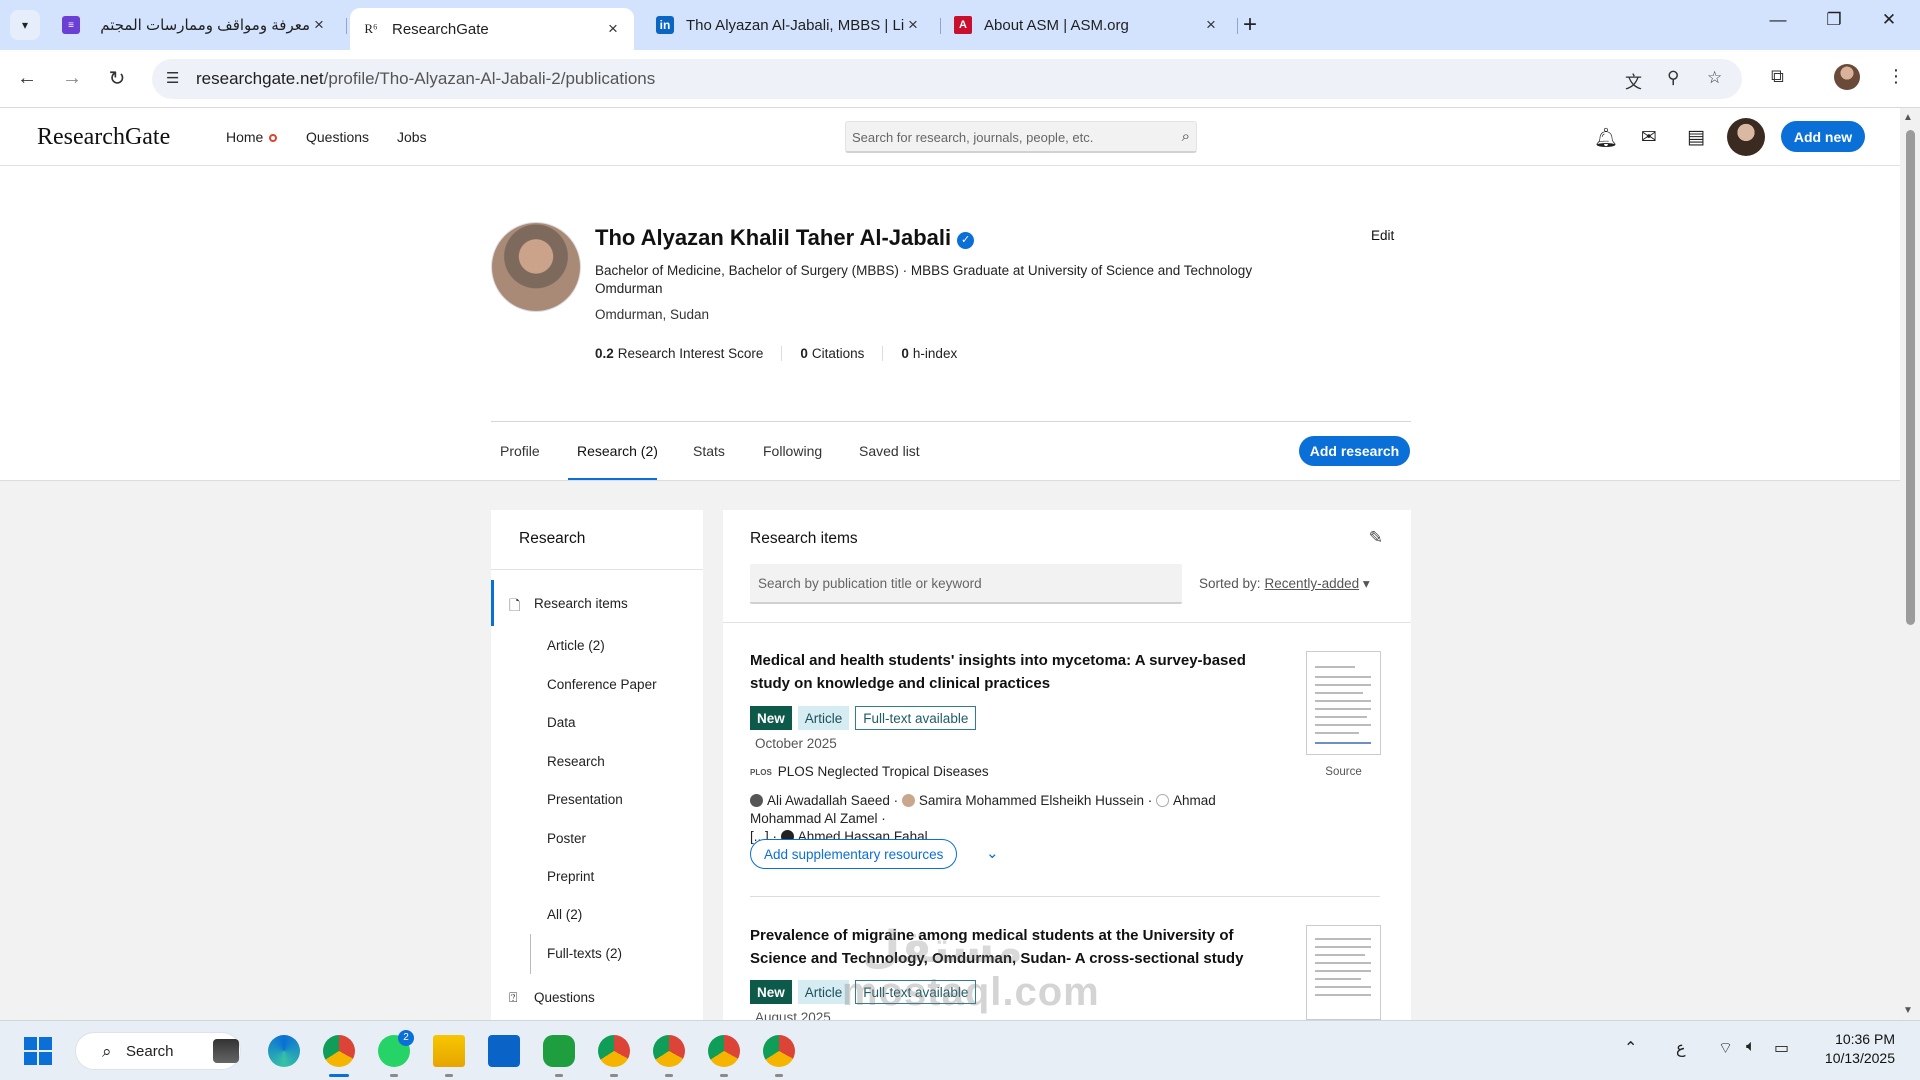 This screenshot has height=1080, width=1920. I want to click on scrollbar-thumb, so click(1910, 377).